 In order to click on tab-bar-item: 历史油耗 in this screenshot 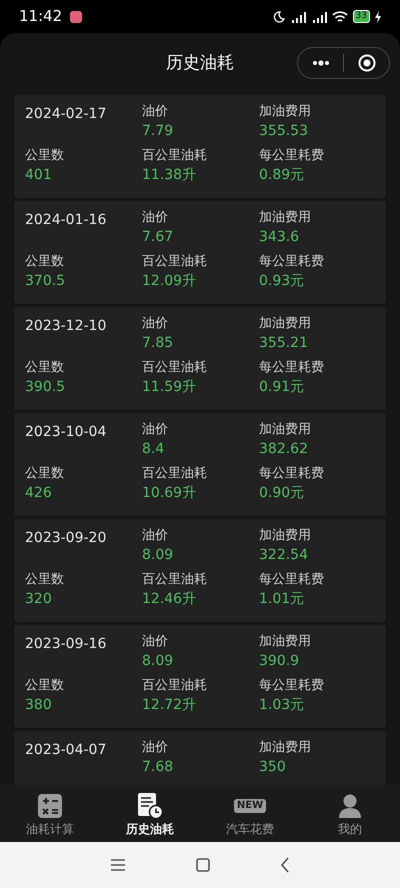, I will do `click(150, 813)`.